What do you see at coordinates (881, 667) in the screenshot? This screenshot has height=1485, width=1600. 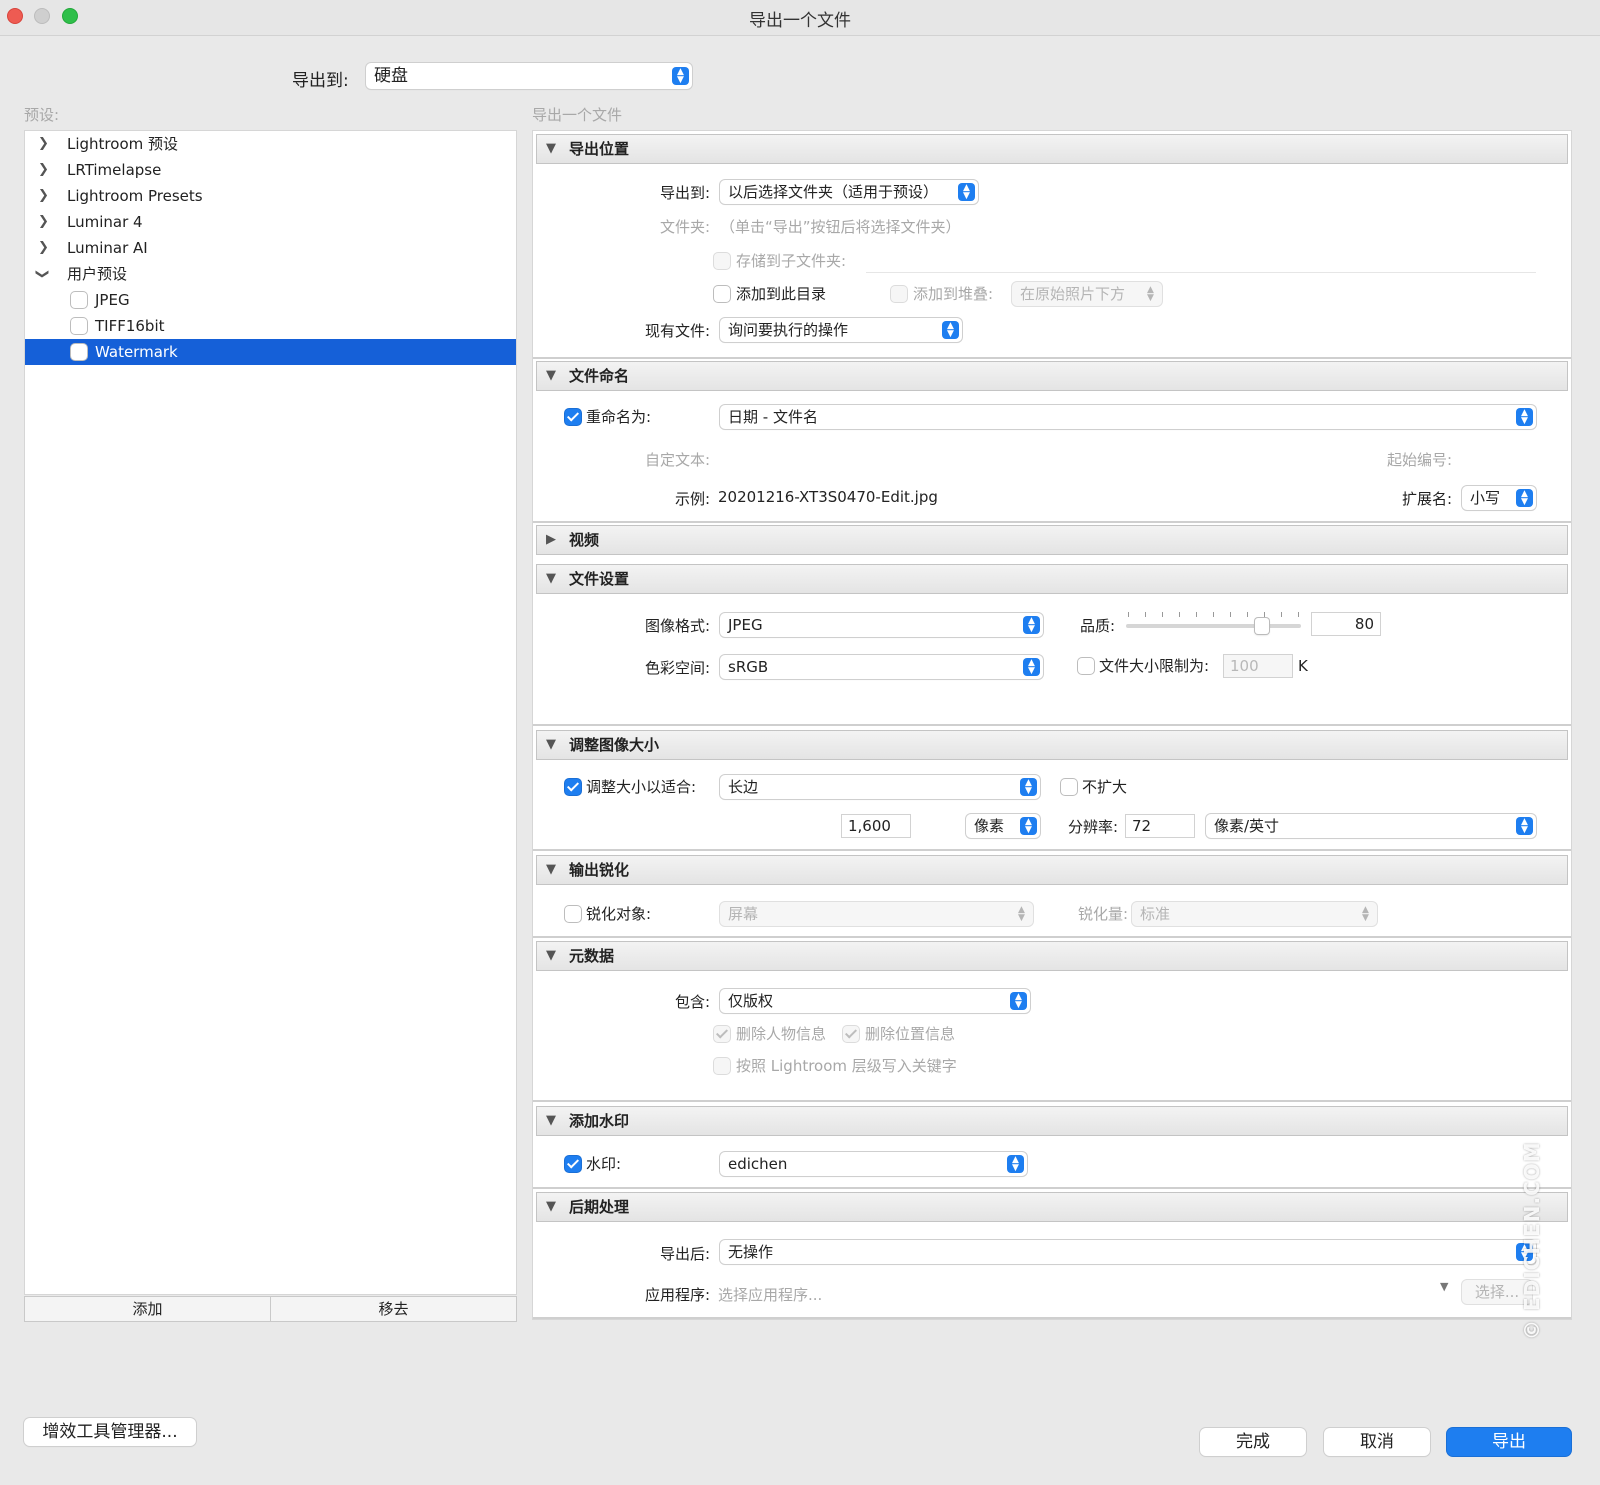 I see `color-space-popup: sRGB ▲ ▼` at bounding box center [881, 667].